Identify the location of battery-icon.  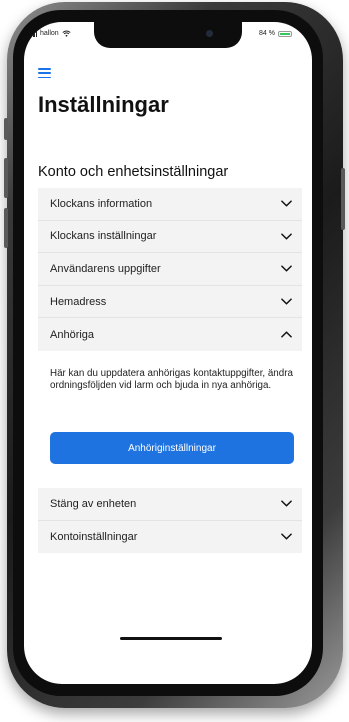
(285, 33).